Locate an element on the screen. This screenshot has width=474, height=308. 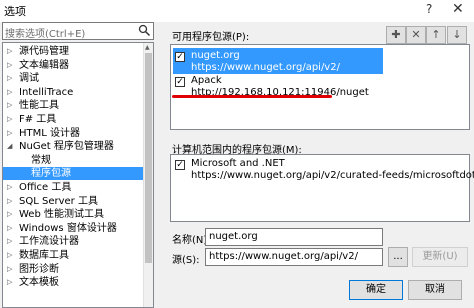
tree-item-label: NuGet 程序包管理器 is located at coordinates (66, 147).